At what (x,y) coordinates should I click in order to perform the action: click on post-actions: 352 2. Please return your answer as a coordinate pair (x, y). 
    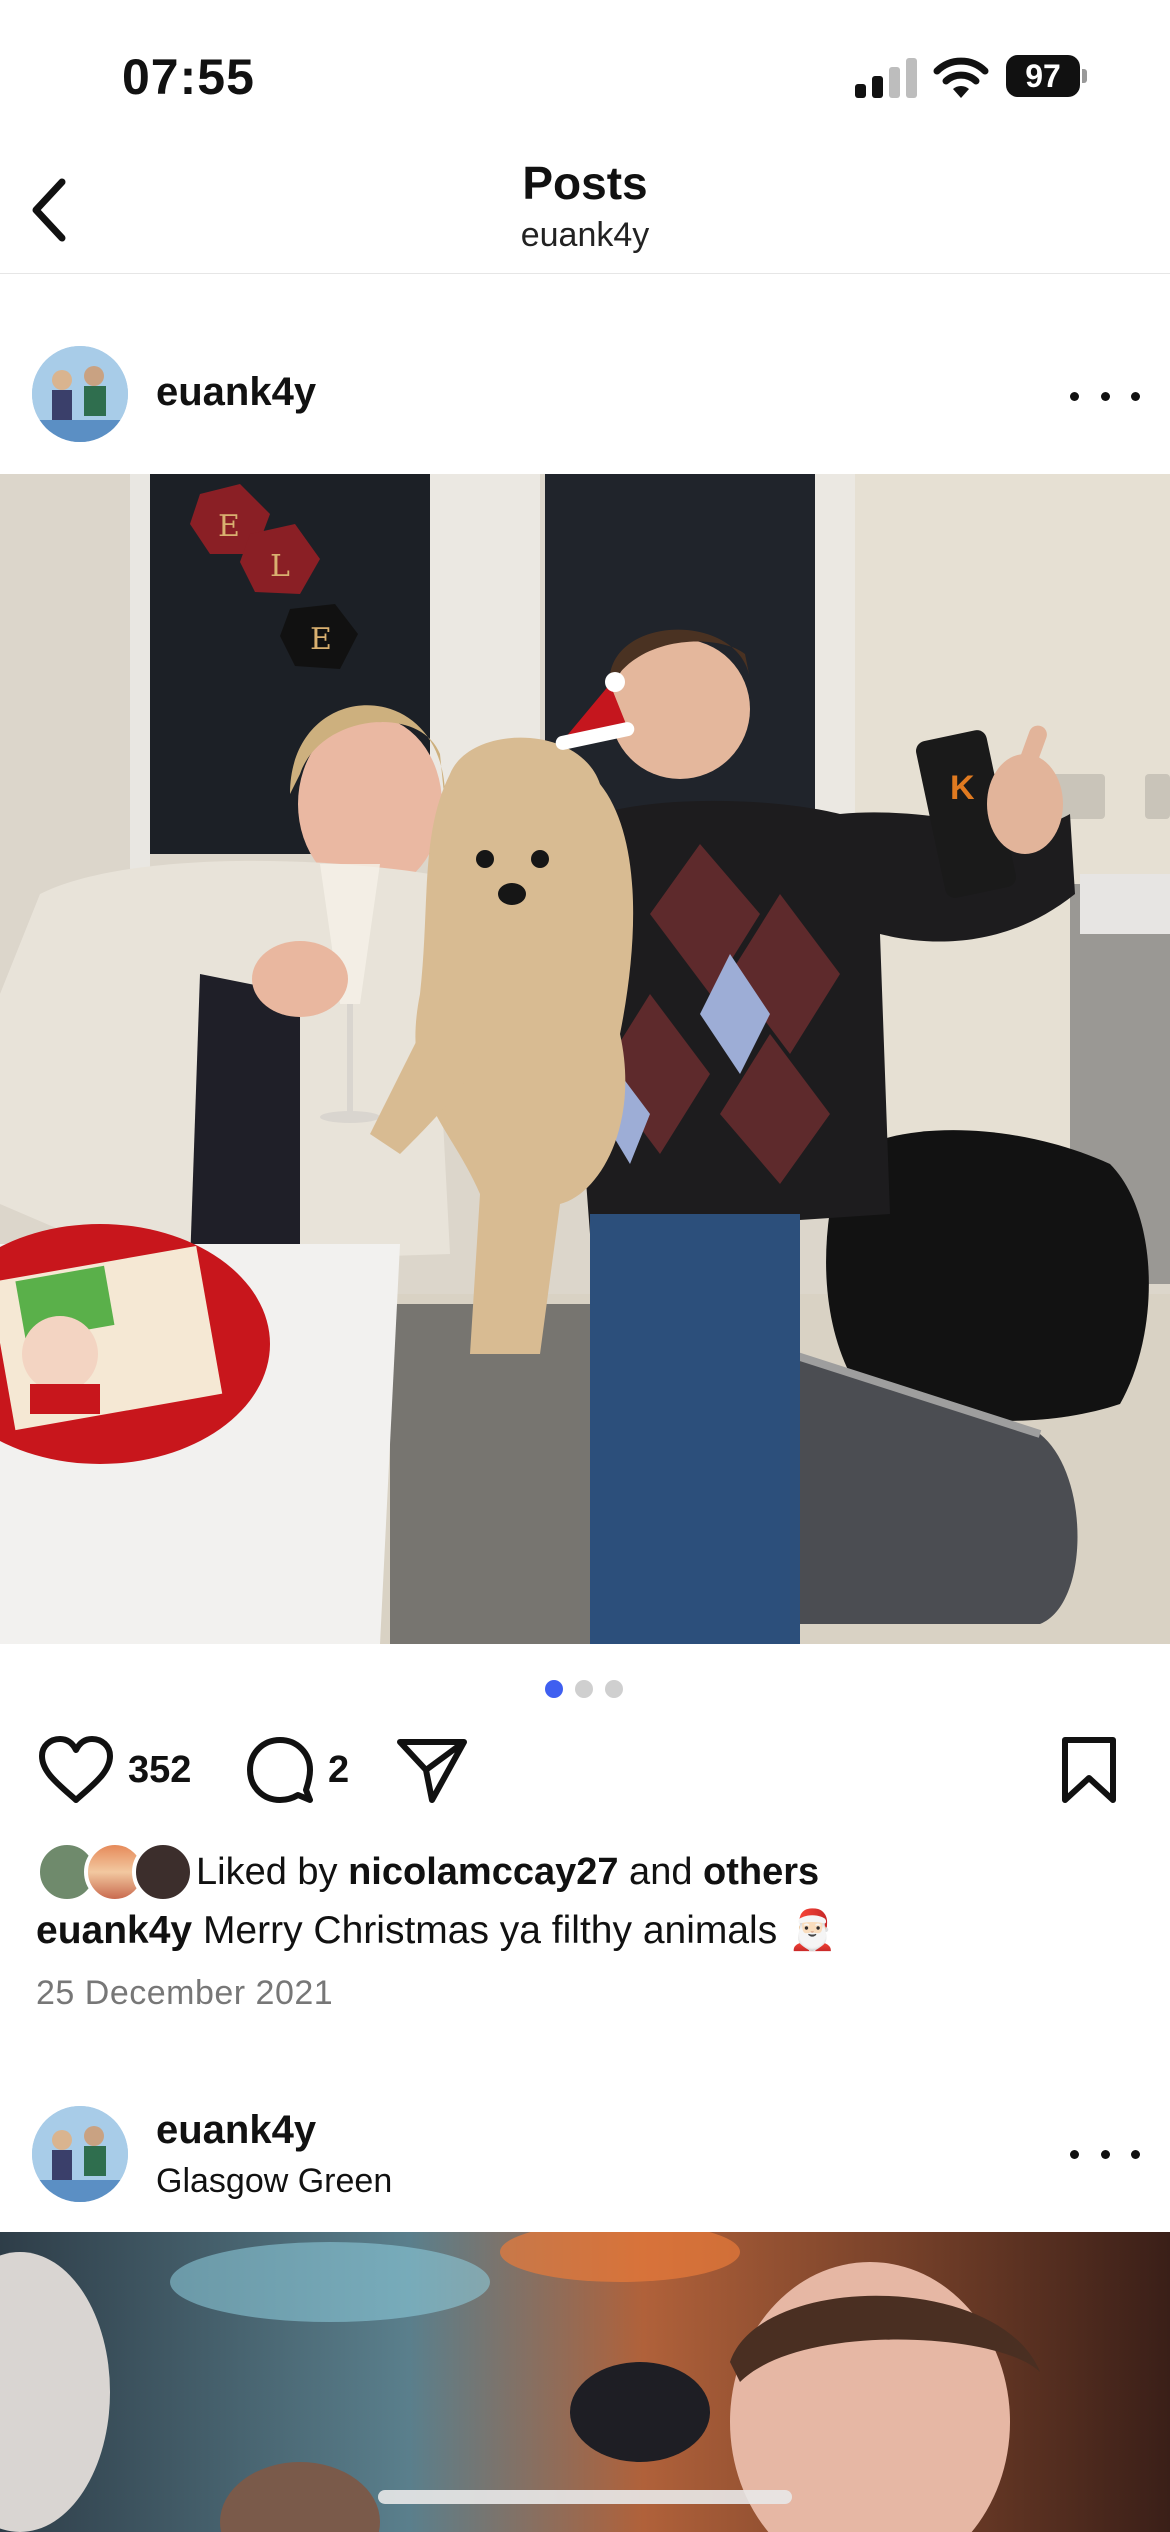
    Looking at the image, I should click on (585, 1770).